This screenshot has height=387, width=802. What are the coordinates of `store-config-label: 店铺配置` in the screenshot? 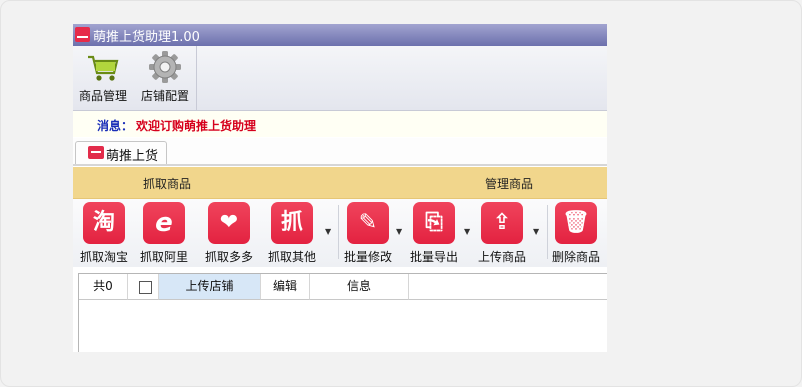 It's located at (164, 96).